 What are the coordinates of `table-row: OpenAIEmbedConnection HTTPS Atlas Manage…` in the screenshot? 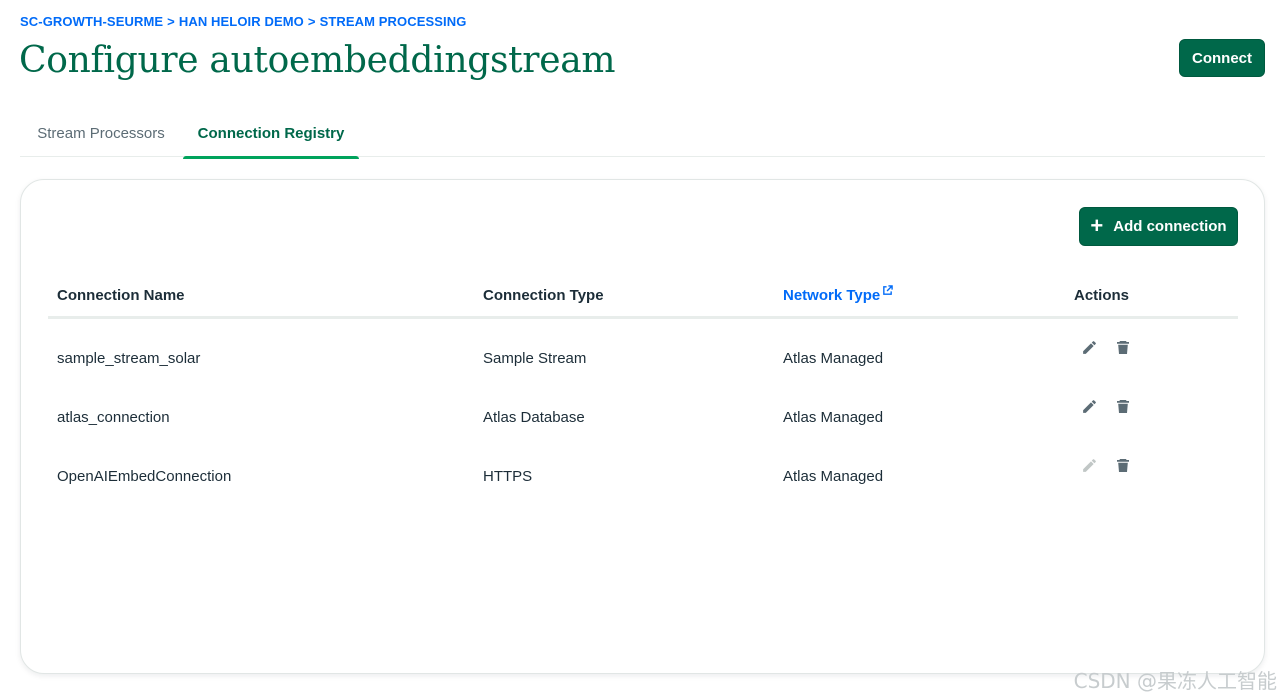 It's located at (643, 466).